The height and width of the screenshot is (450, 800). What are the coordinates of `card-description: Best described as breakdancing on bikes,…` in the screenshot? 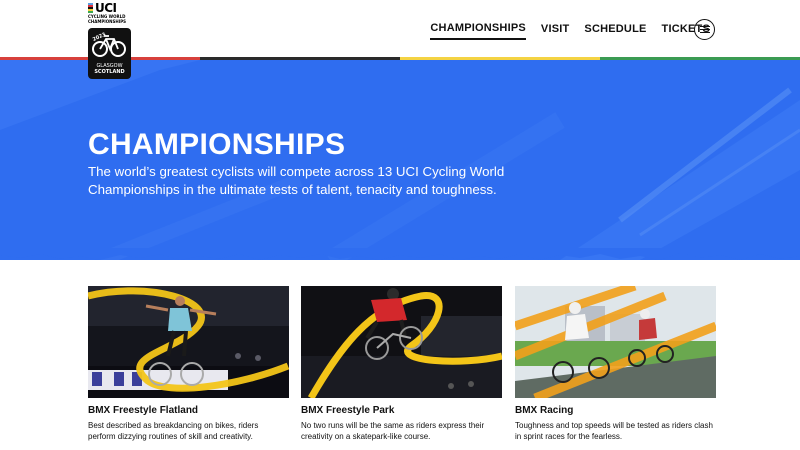 It's located at (173, 431).